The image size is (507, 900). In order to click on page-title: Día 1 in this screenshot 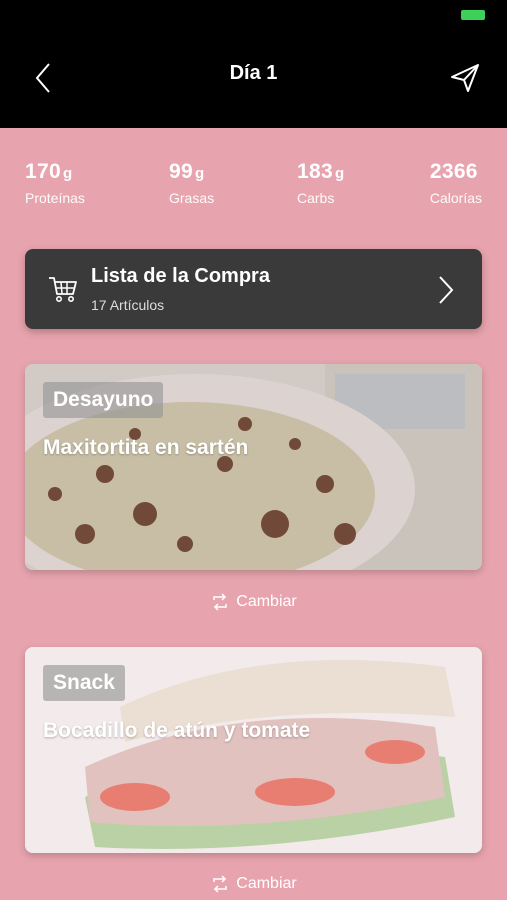, I will do `click(253, 73)`.